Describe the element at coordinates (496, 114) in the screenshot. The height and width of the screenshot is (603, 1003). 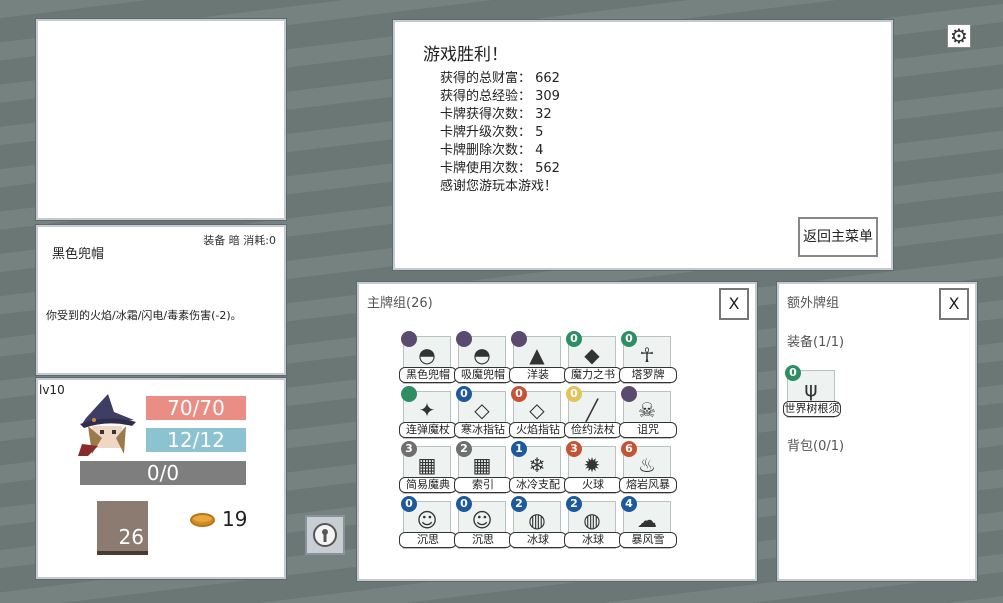
I see `stat-line: 卡牌获得次数： 32` at that location.